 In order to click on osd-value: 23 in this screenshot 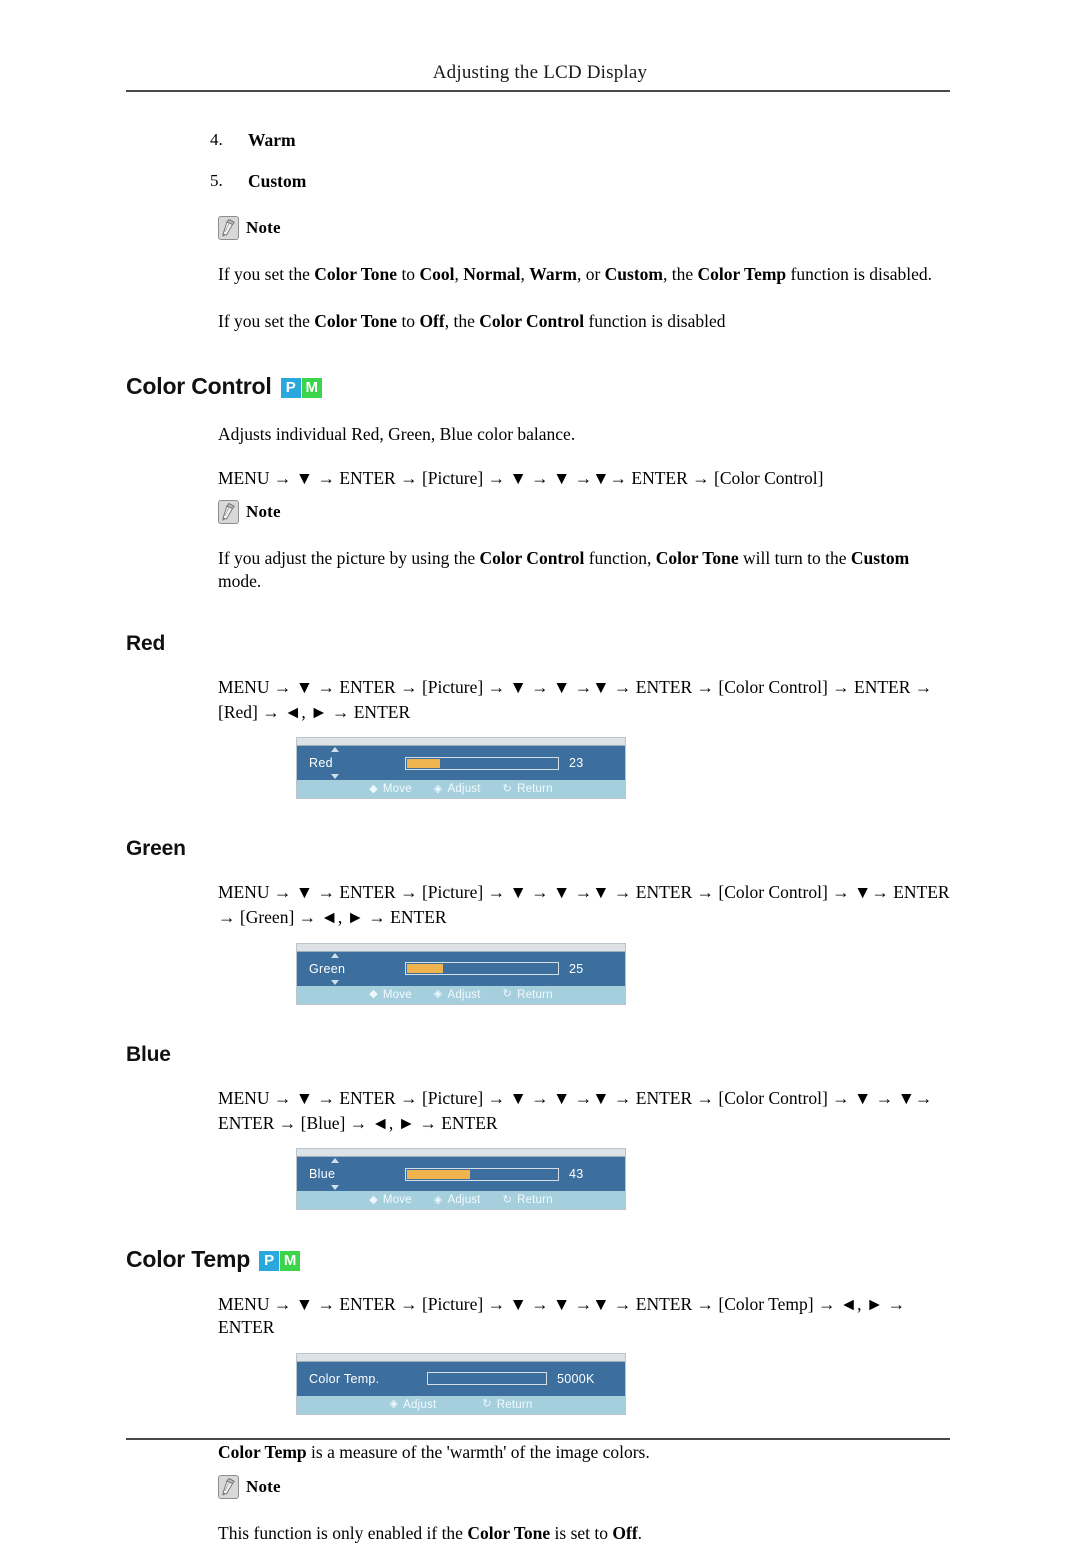, I will do `click(591, 763)`.